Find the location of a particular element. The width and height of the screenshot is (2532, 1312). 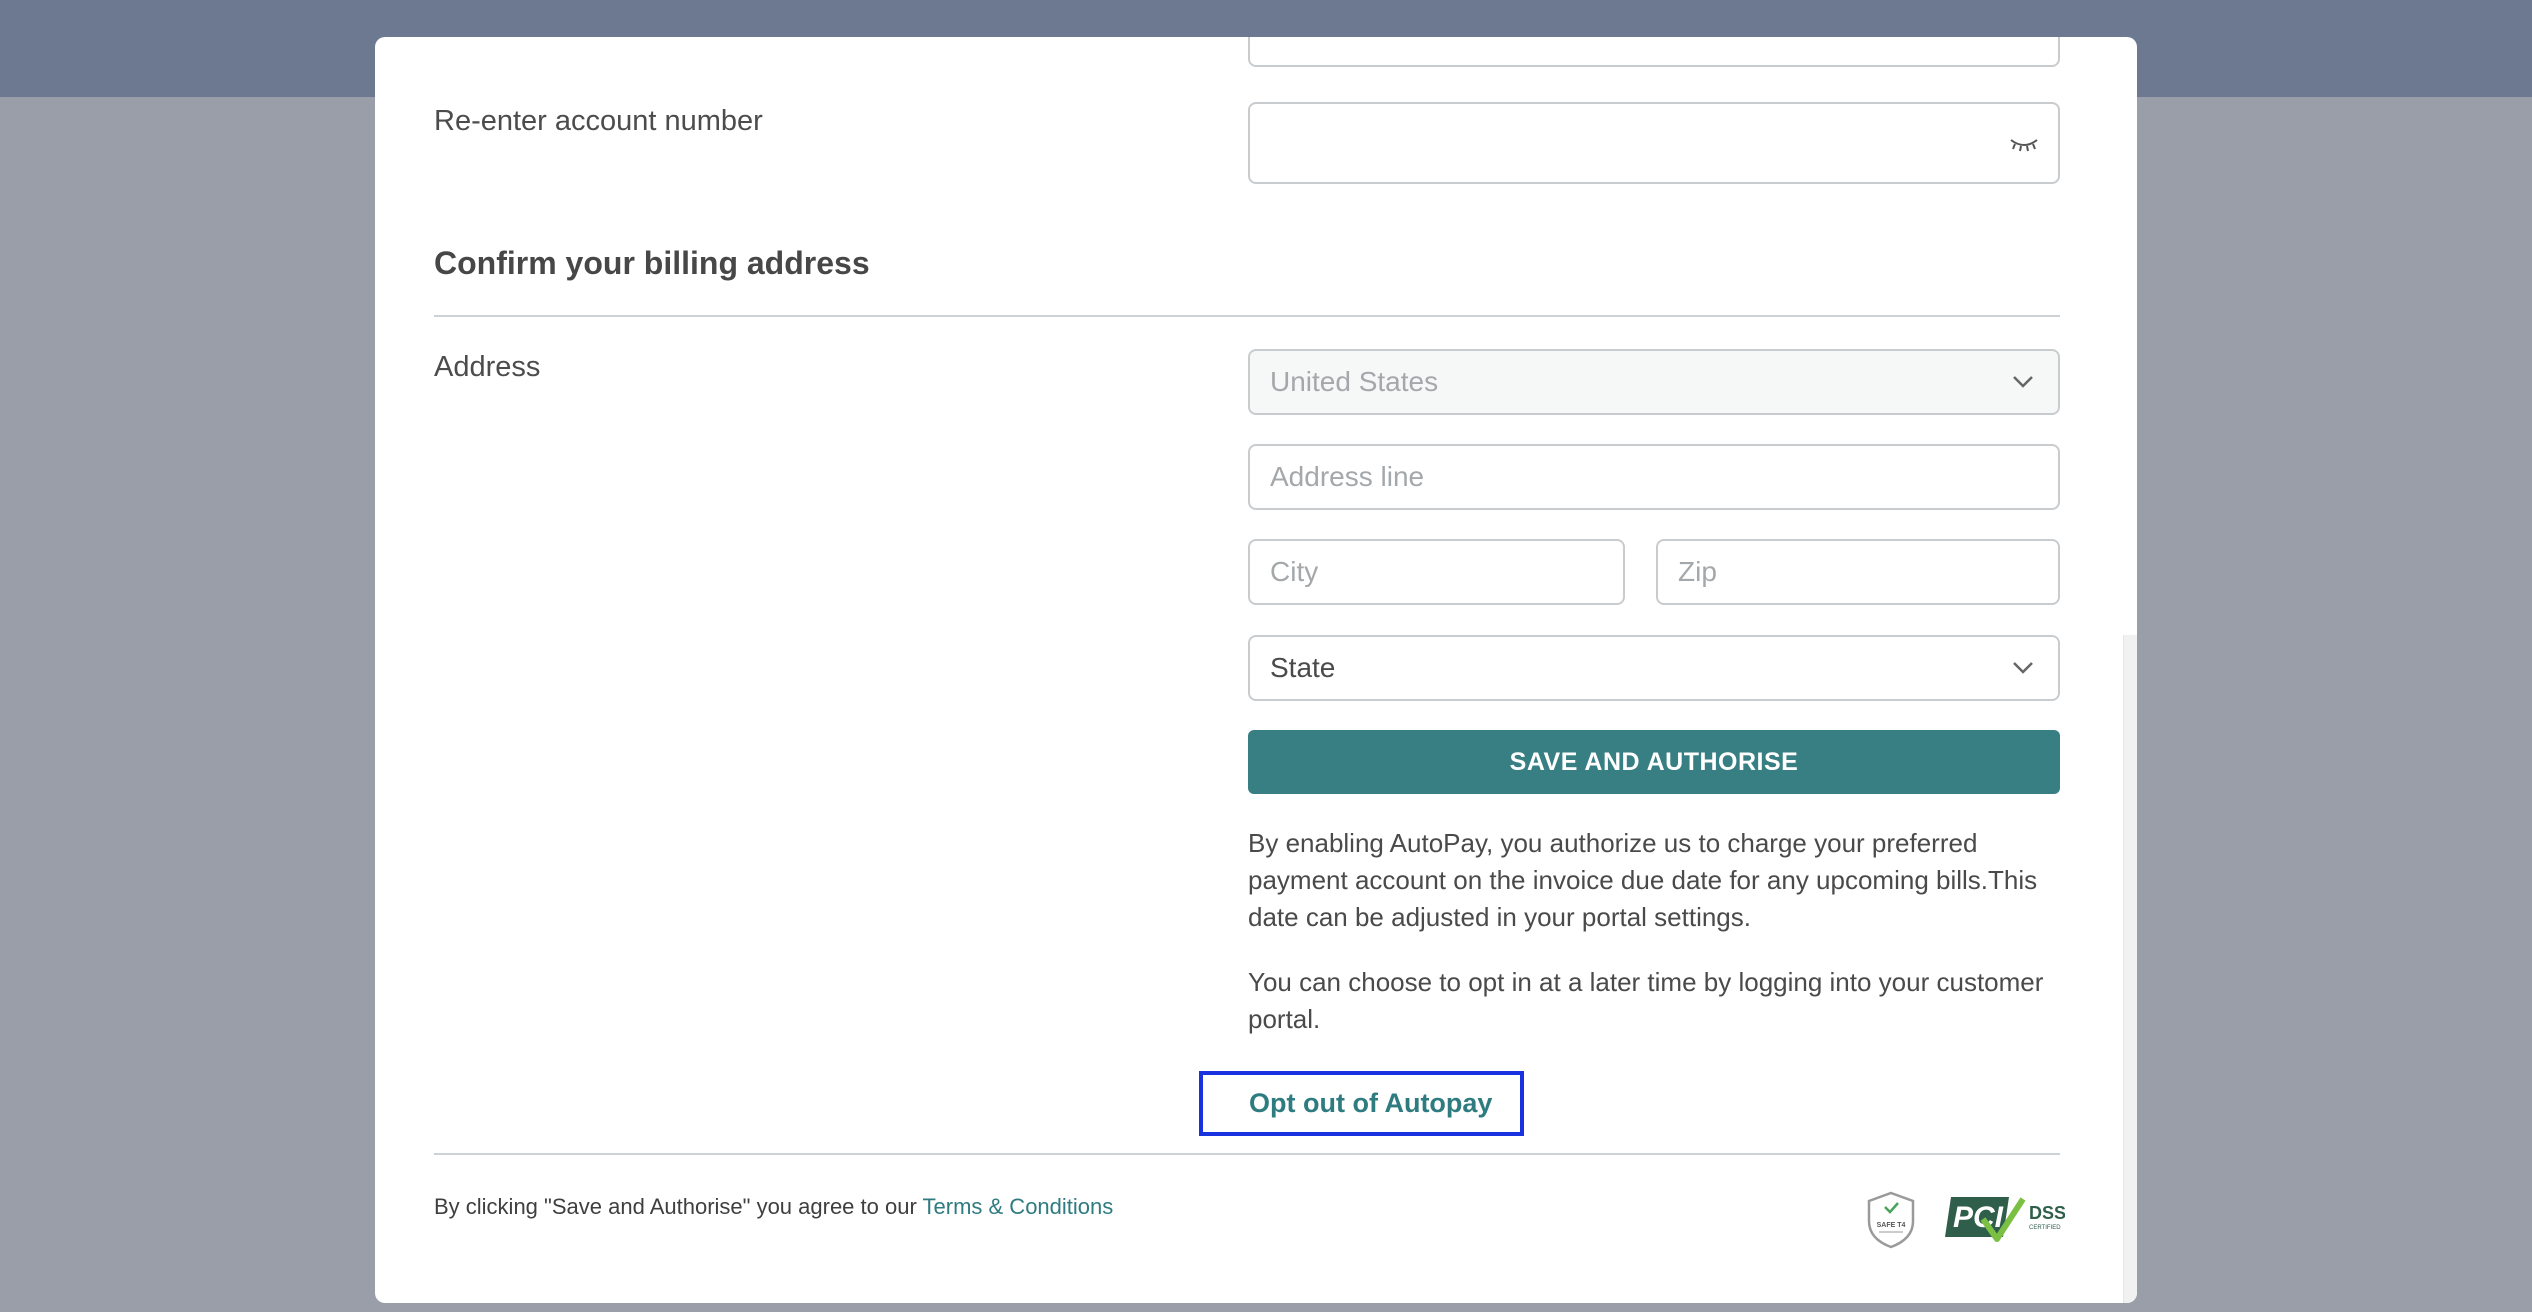

terms-conditions-link: Terms & Conditions is located at coordinates (1018, 1206).